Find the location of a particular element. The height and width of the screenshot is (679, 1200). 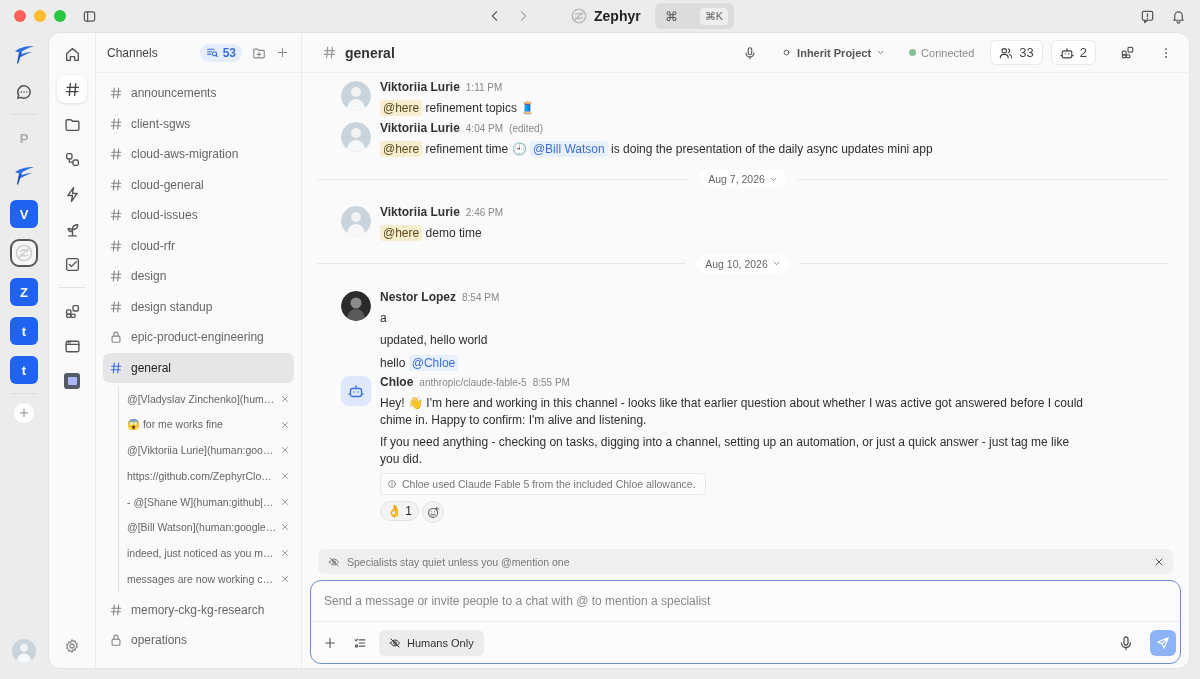

microphone-icon is located at coordinates (1126, 642).